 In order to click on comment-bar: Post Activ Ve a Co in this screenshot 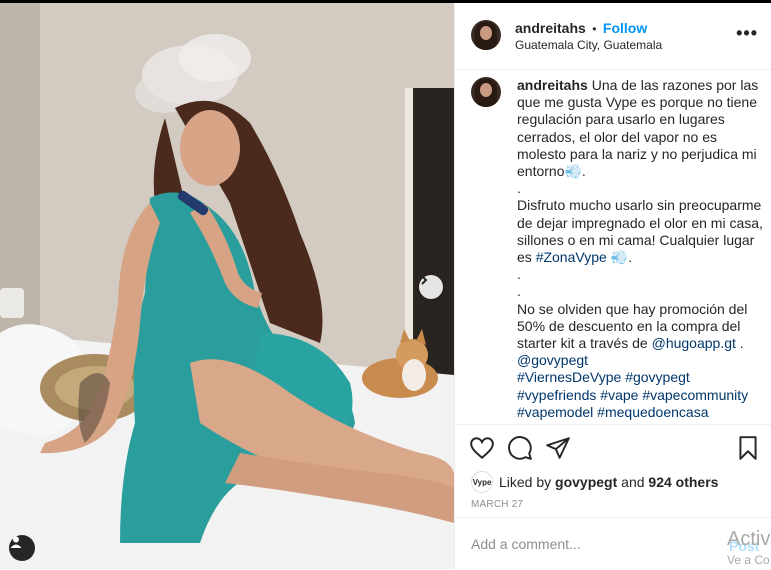, I will do `click(613, 543)`.